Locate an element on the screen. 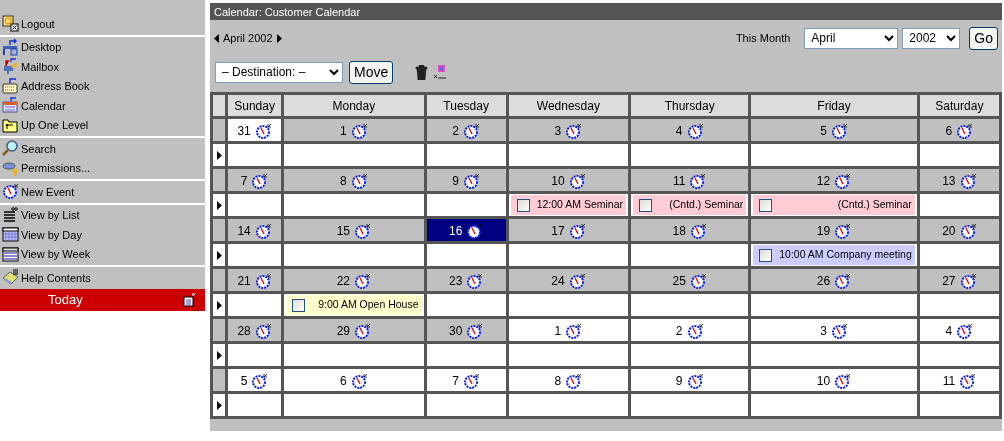 This screenshot has width=1004, height=441. day-number: 14 is located at coordinates (244, 231).